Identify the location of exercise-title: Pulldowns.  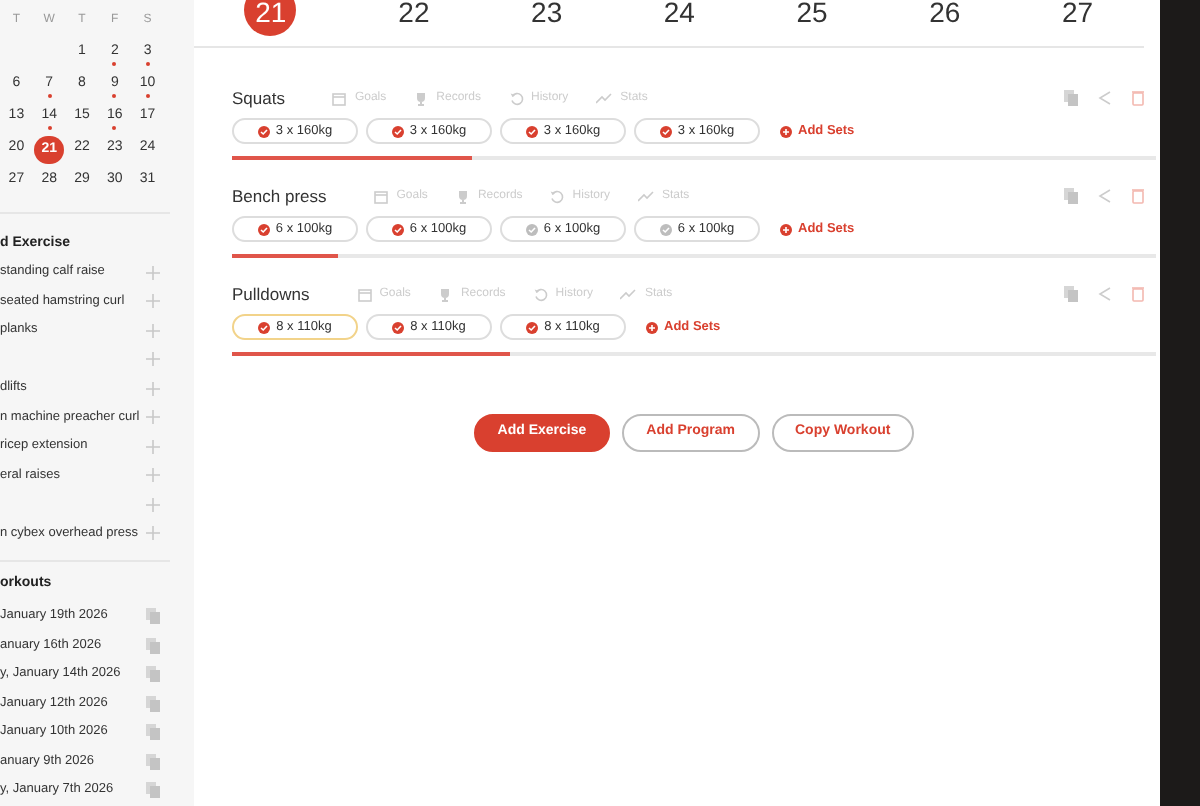
(271, 294).